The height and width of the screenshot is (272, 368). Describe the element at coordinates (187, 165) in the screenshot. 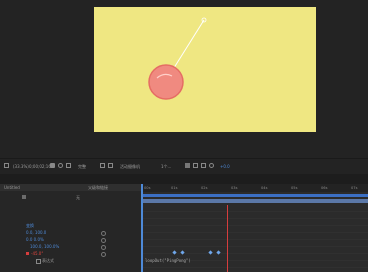

I see `toggle-icon` at that location.